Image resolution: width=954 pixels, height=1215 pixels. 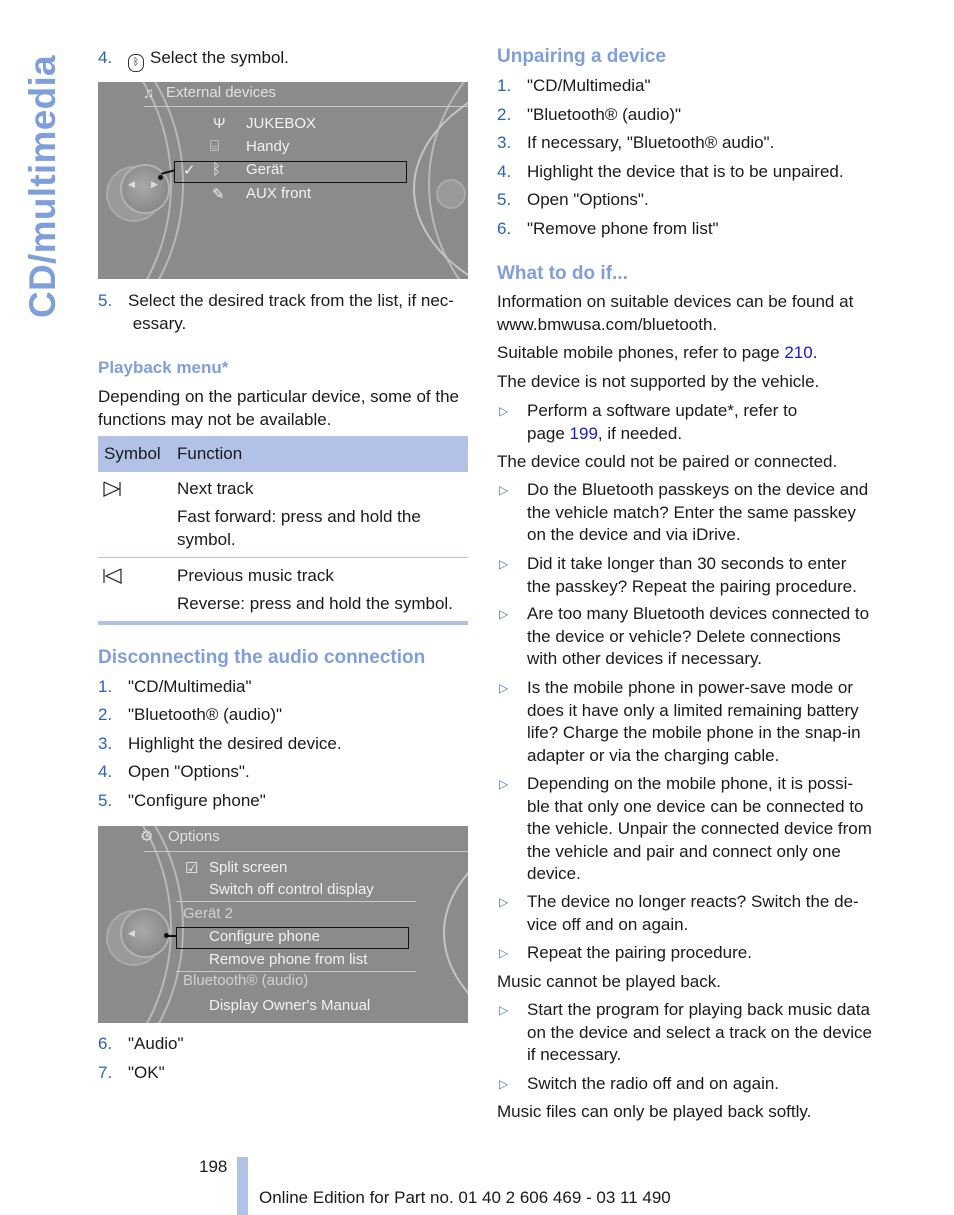 I want to click on screen-title: Options, so click(x=194, y=836).